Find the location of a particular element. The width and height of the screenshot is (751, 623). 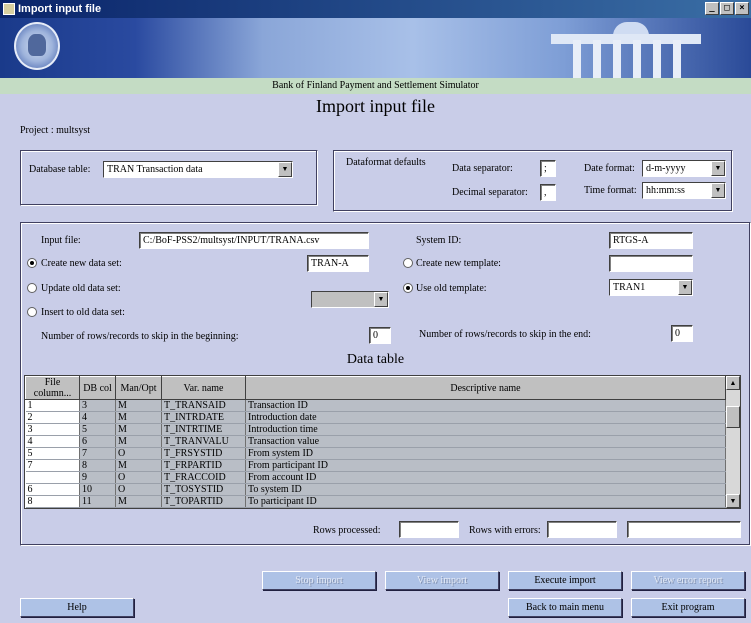

column-header: DB col is located at coordinates (97, 388).